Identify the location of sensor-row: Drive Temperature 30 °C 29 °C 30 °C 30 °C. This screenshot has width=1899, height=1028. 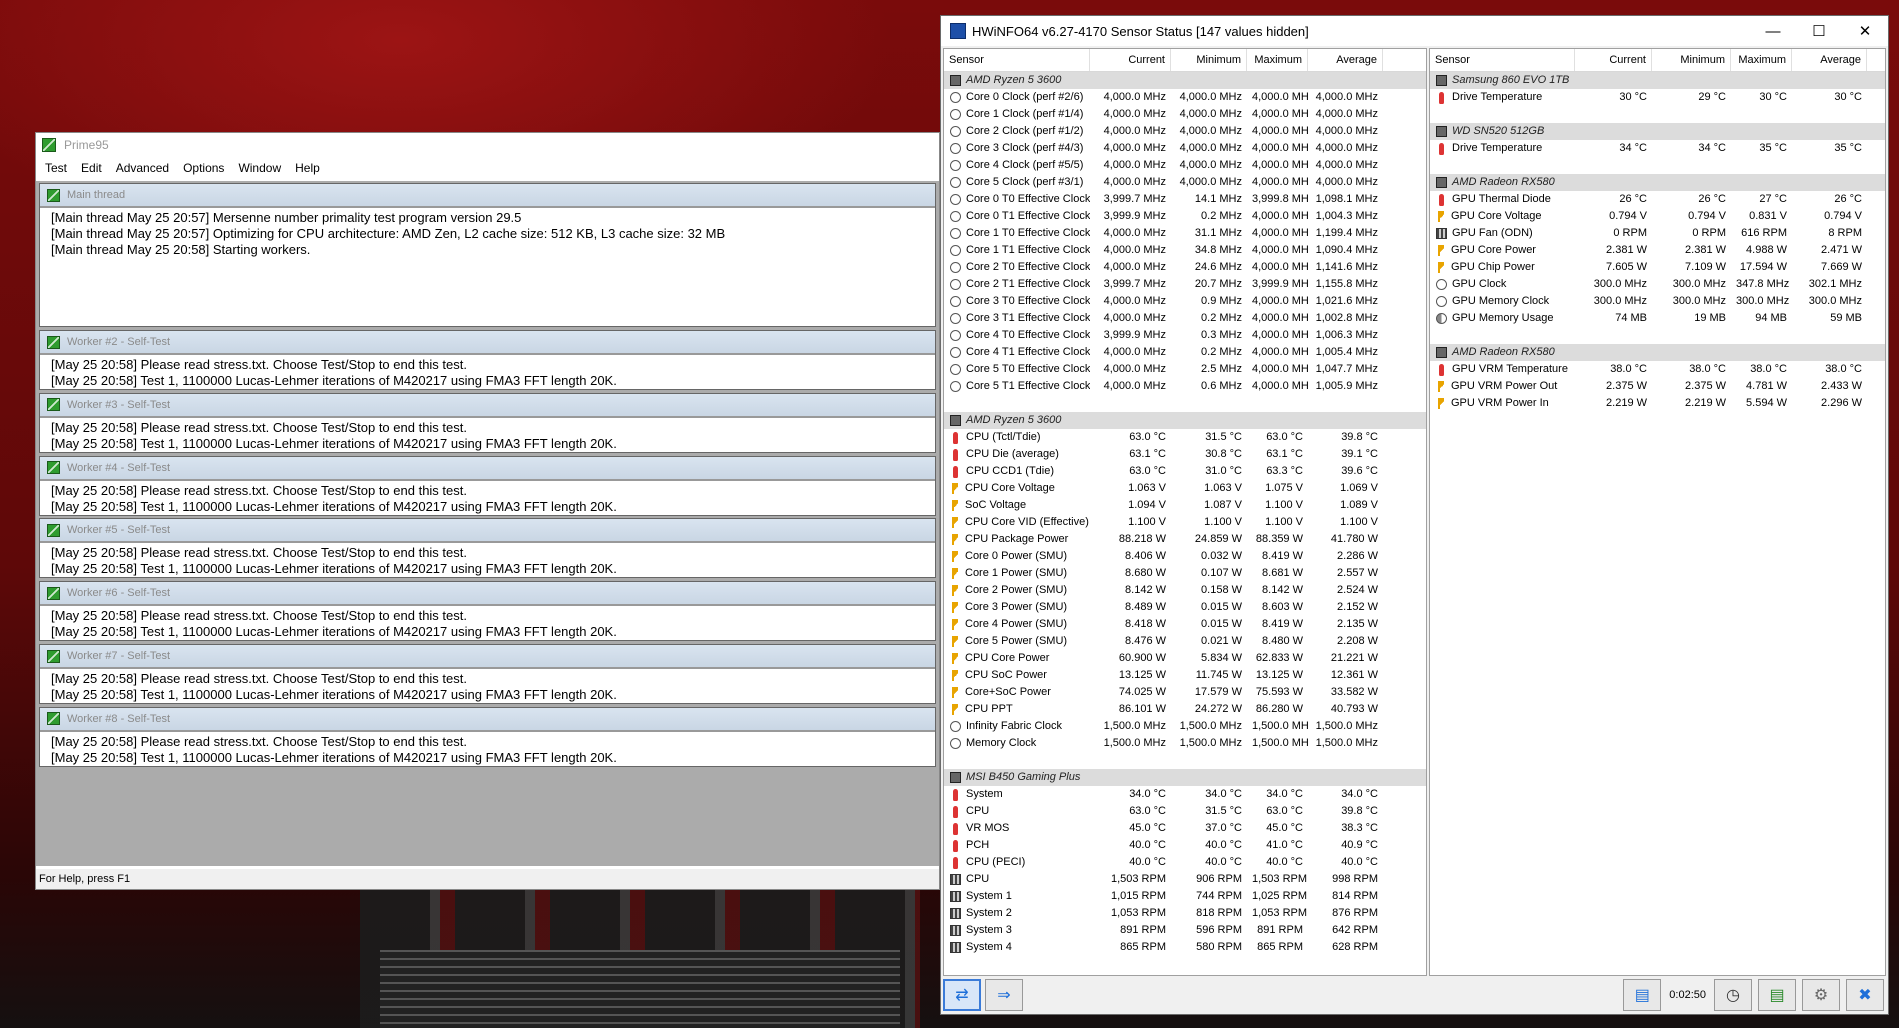
(1657, 97).